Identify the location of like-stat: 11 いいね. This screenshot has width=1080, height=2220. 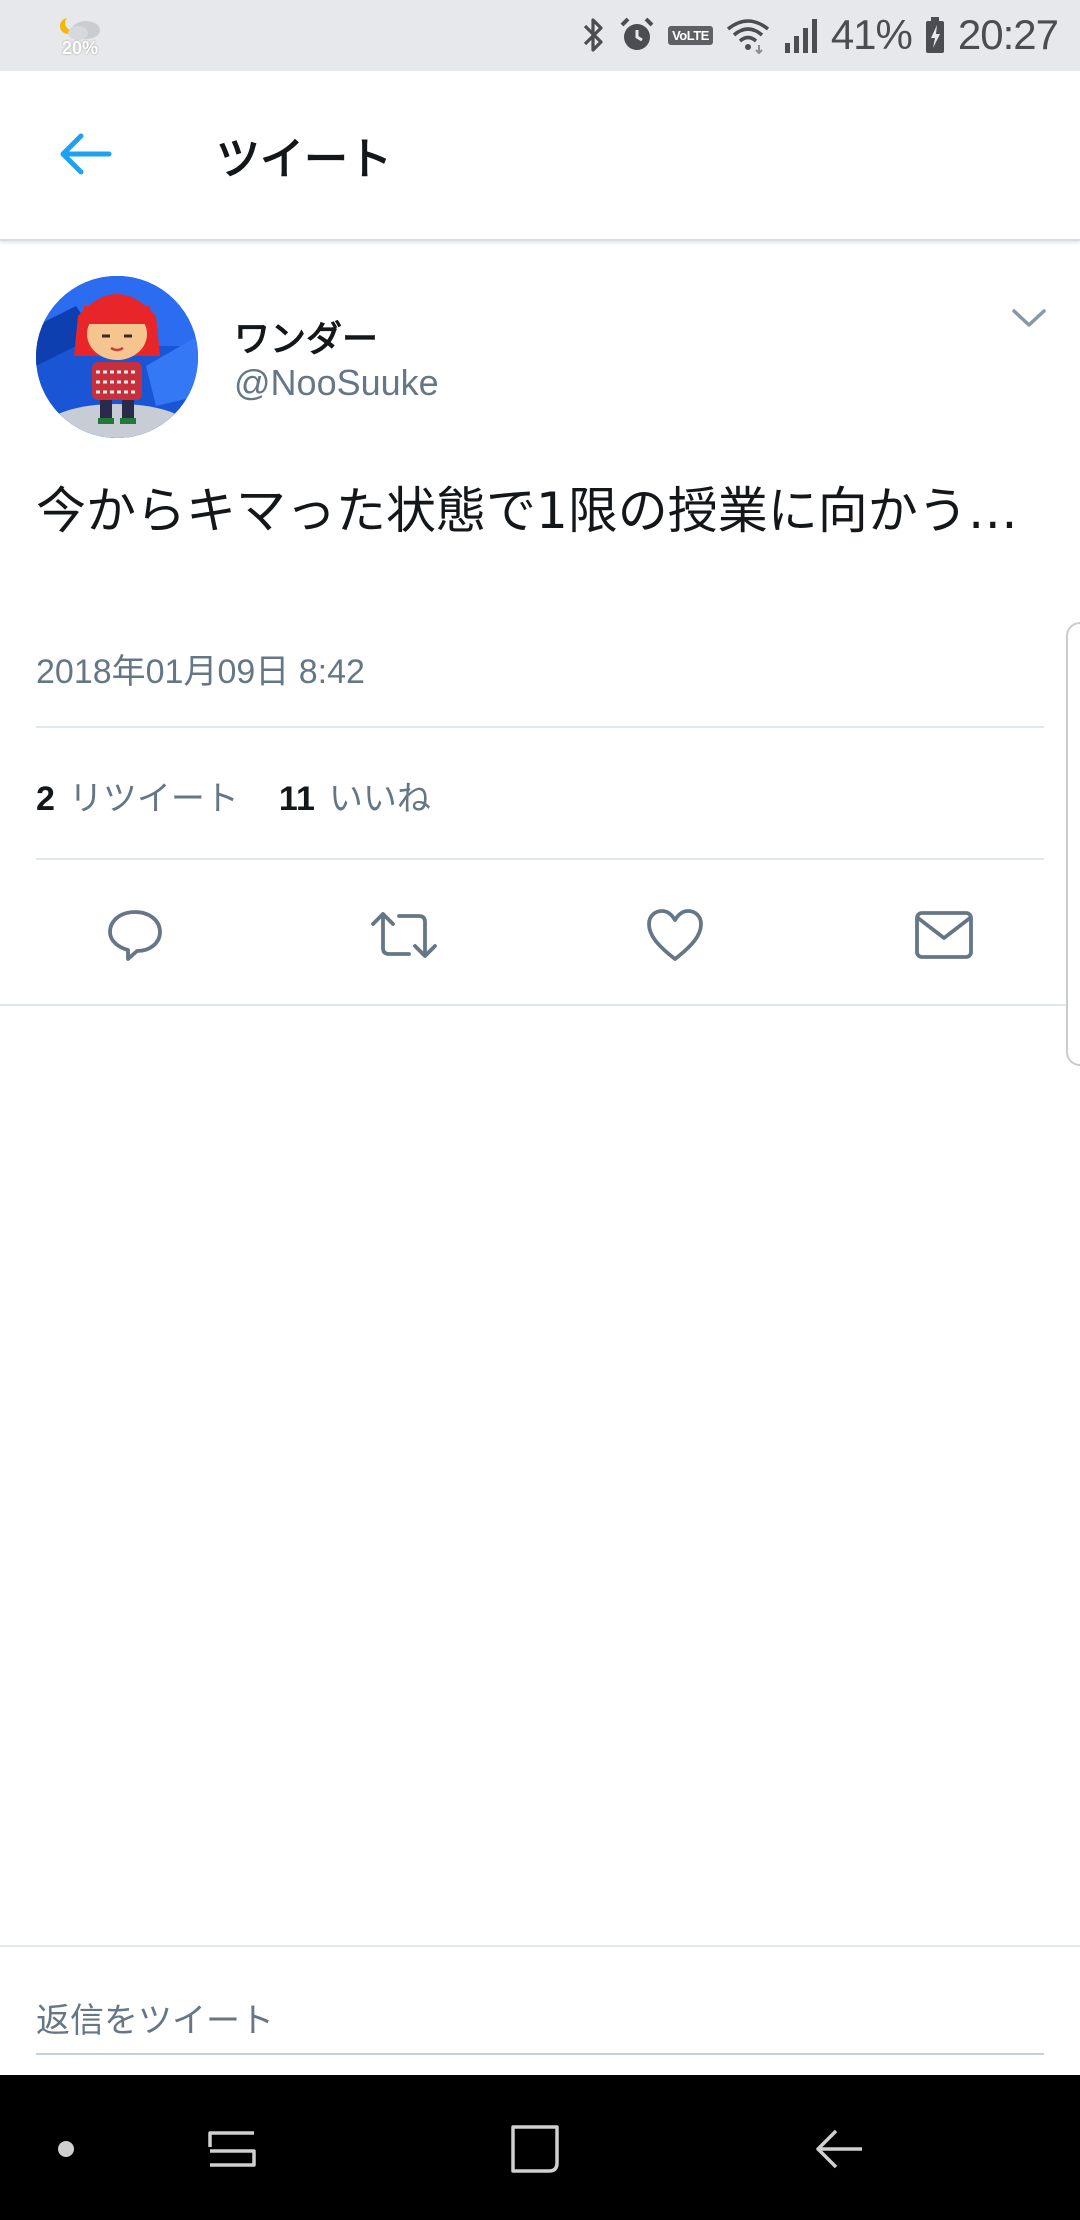
(355, 795).